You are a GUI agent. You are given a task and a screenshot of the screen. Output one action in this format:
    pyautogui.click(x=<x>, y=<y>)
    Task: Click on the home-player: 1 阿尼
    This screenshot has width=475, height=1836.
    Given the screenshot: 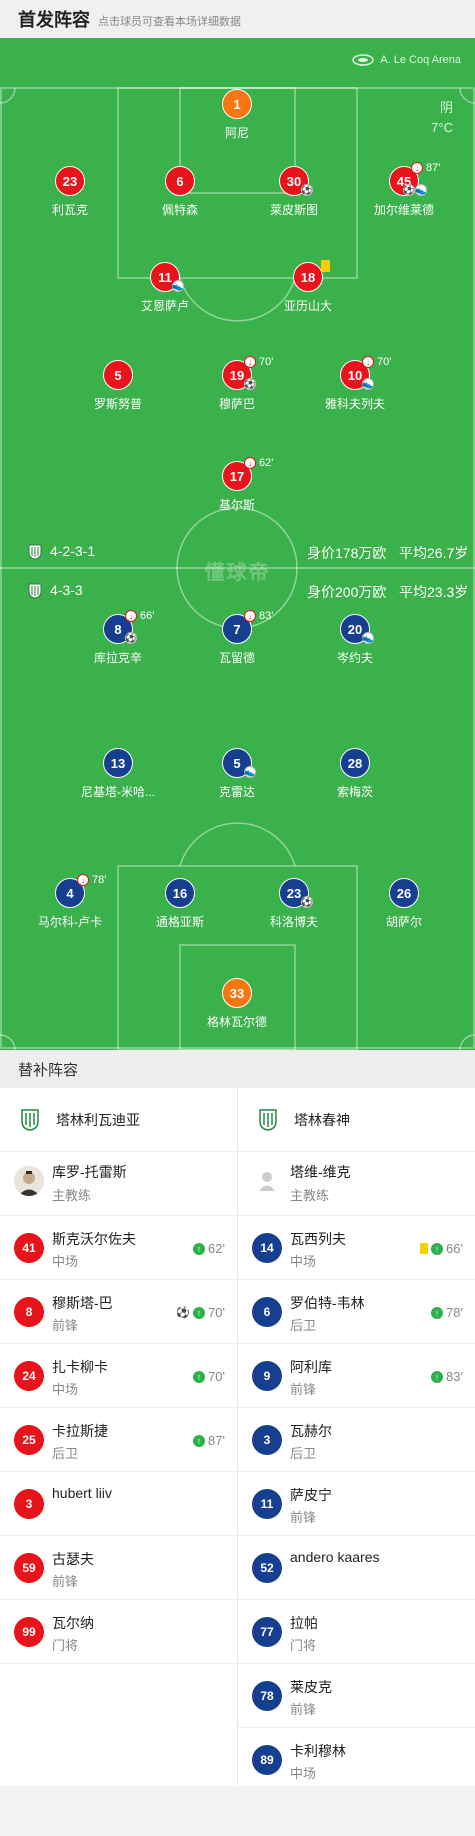 What is the action you would take?
    pyautogui.click(x=237, y=117)
    